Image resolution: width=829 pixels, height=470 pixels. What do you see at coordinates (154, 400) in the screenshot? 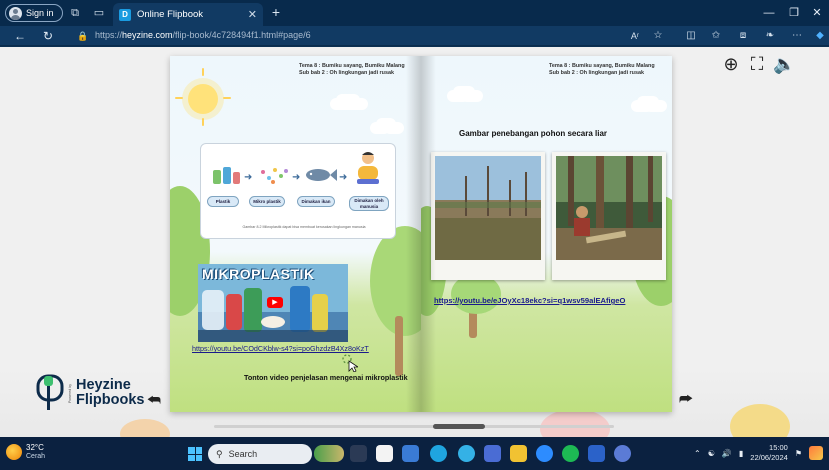
I see `prev-page-icon: ⮪` at bounding box center [154, 400].